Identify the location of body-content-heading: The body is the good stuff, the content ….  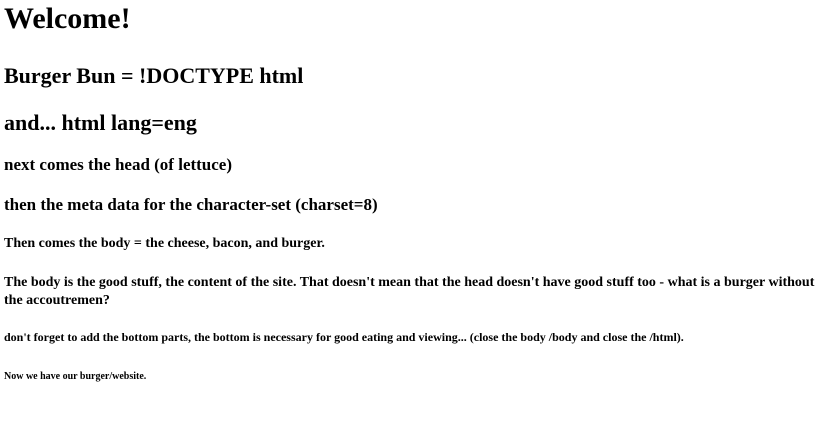
(409, 291).